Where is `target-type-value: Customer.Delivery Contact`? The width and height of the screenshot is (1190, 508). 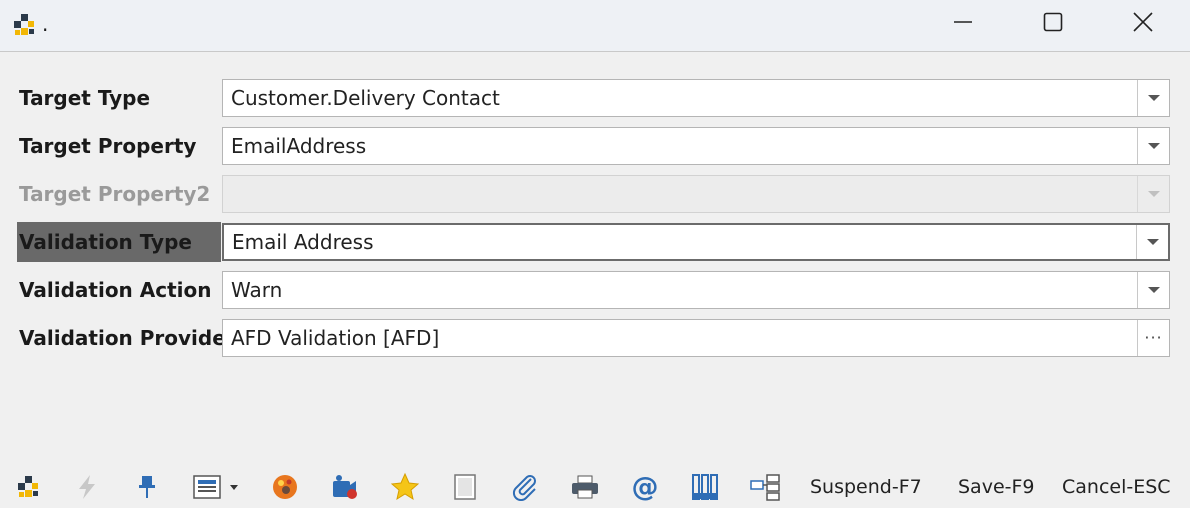
target-type-value: Customer.Delivery Contact is located at coordinates (365, 98).